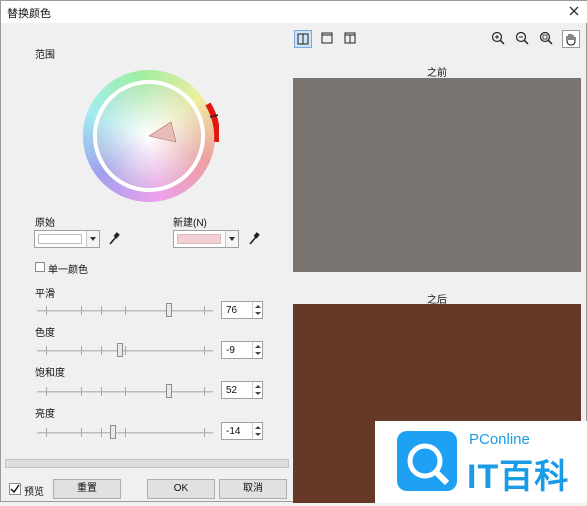 The height and width of the screenshot is (506, 587). I want to click on window-title: 替换颜色, so click(29, 14).